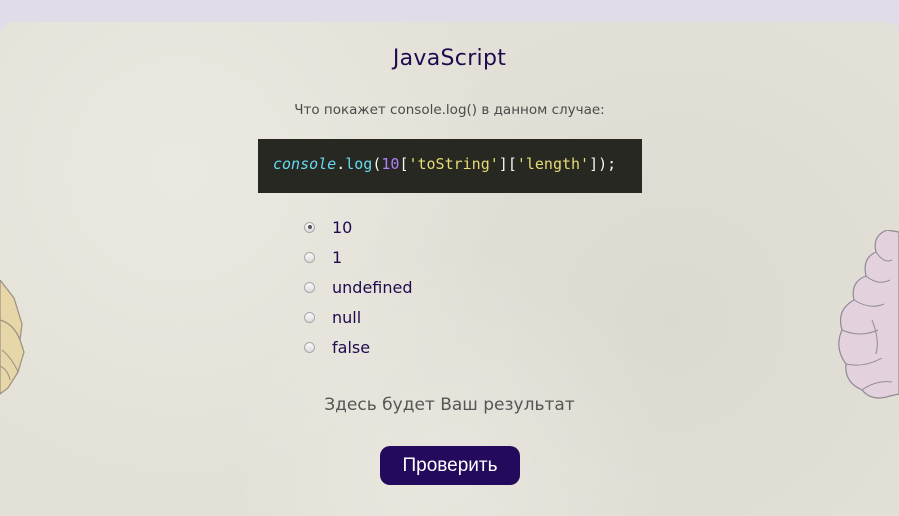 This screenshot has height=516, width=899. What do you see at coordinates (358, 227) in the screenshot?
I see `answer-option-10: 10` at bounding box center [358, 227].